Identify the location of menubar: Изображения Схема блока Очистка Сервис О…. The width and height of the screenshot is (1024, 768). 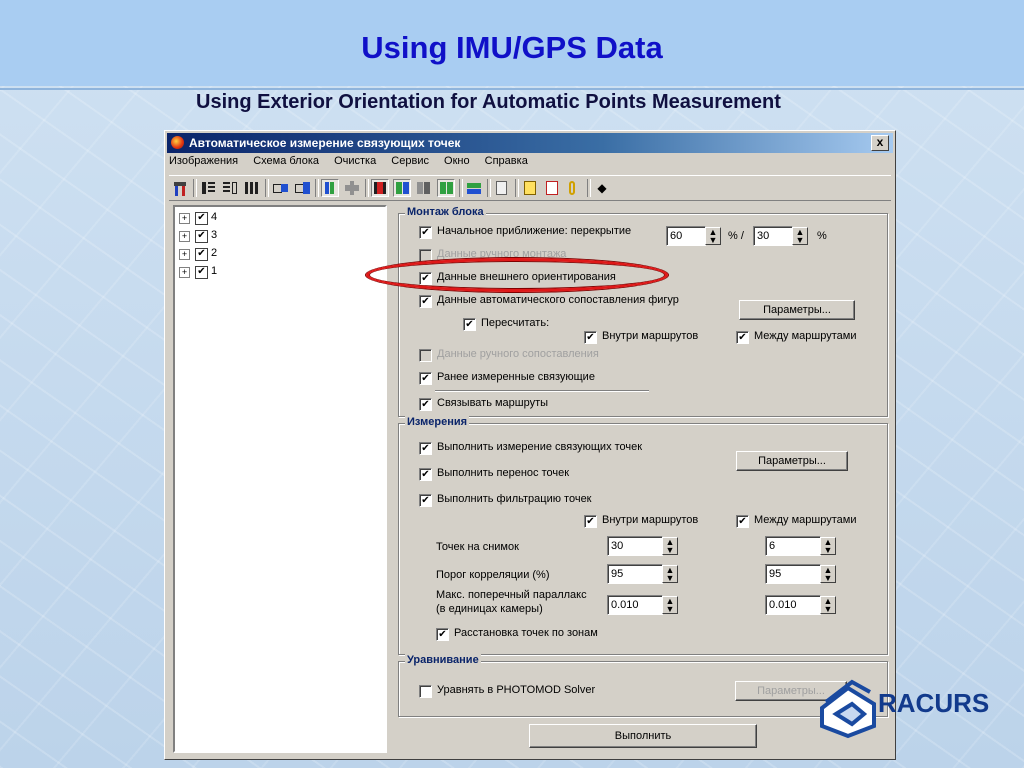
(354, 164).